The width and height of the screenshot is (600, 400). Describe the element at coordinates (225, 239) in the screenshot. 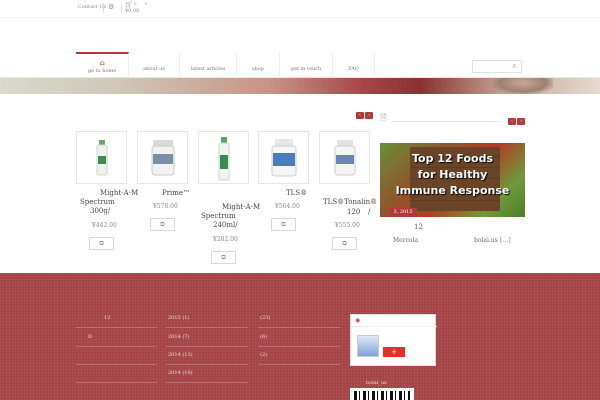

I see `product-price: ¥282.00` at that location.